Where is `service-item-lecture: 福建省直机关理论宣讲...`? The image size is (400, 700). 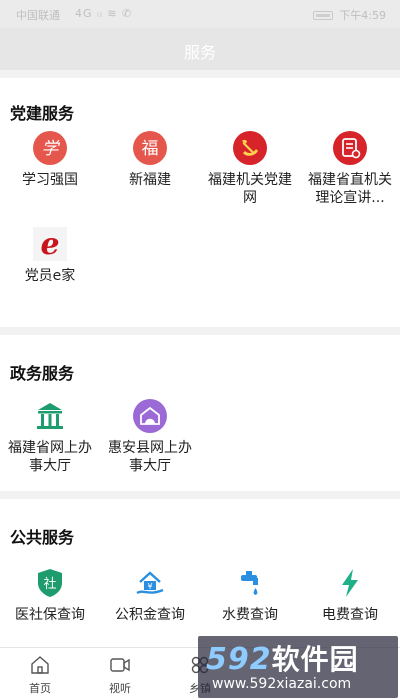 service-item-lecture: 福建省直机关理论宣讲... is located at coordinates (350, 169).